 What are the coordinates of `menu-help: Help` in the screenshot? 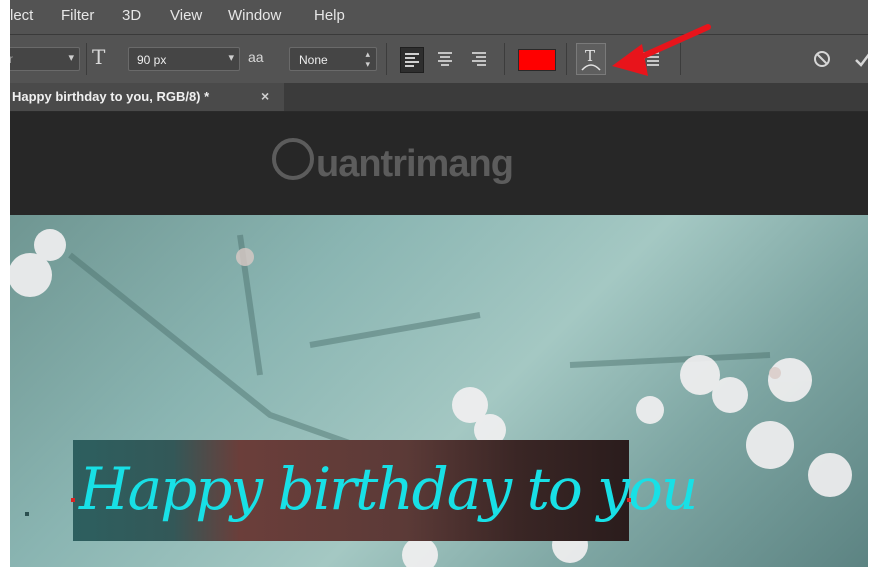 It's located at (329, 15).